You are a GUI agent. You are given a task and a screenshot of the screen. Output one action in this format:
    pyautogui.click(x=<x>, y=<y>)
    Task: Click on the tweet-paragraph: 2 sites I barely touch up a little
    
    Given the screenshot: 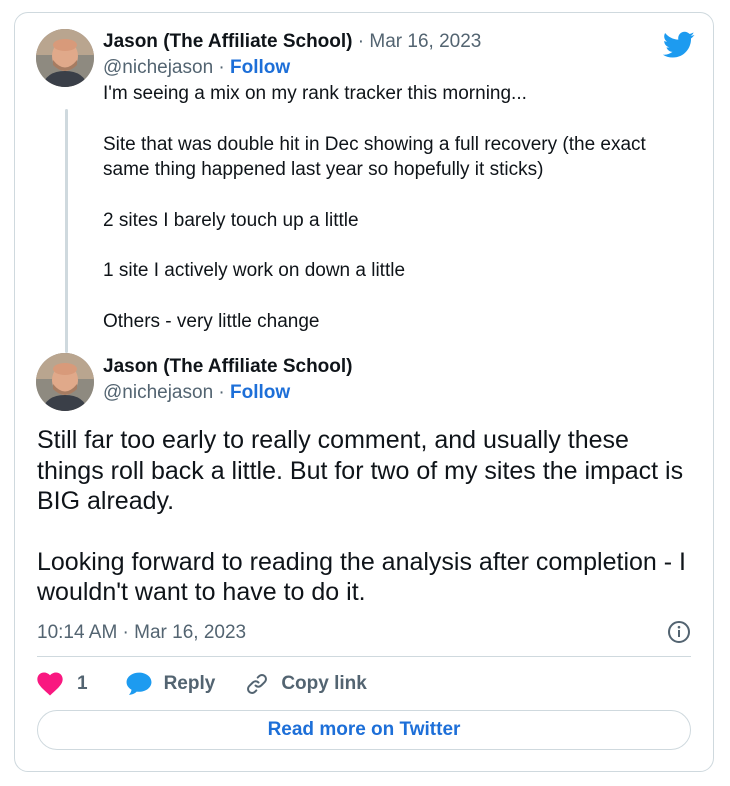 What is the action you would take?
    pyautogui.click(x=231, y=220)
    